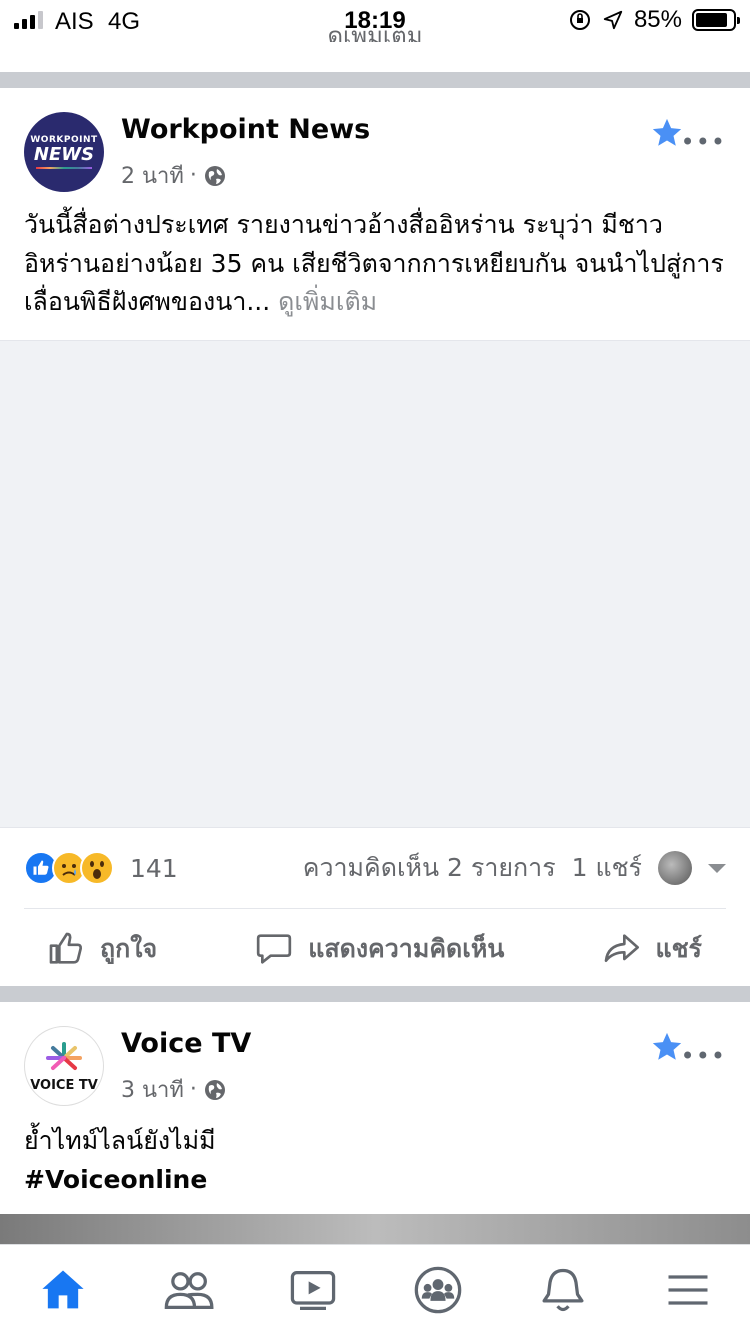  Describe the element at coordinates (120, 1140) in the screenshot. I see `post-body: ย้ำไทม์ไลน์ยังไม่มี` at that location.